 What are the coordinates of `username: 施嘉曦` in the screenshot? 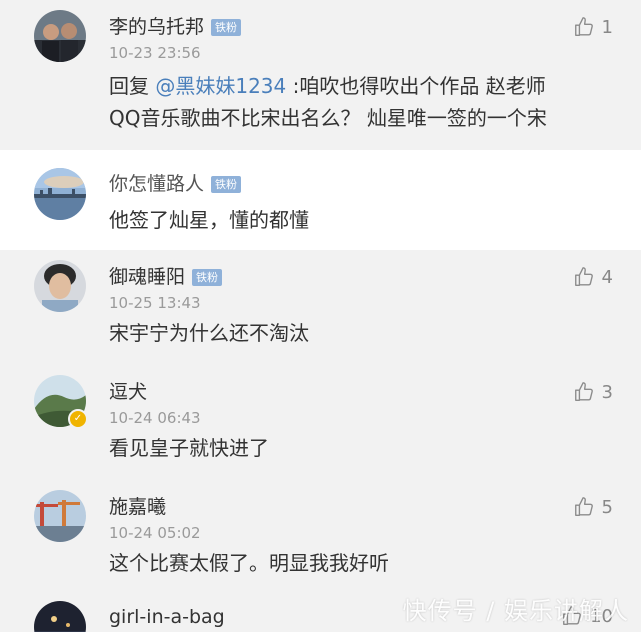 It's located at (137, 507).